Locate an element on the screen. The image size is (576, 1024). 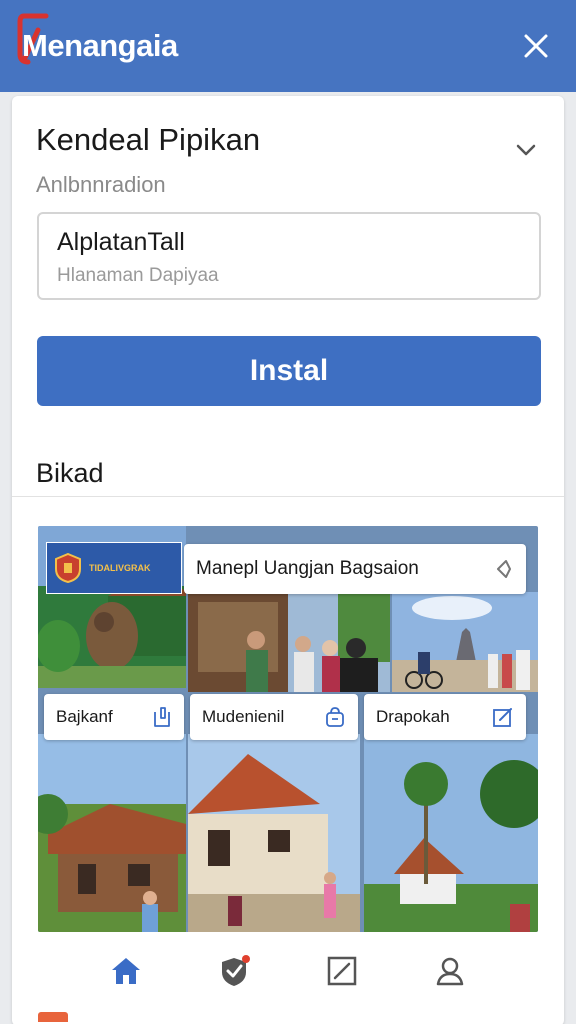
nav-profile is located at coordinates (450, 971).